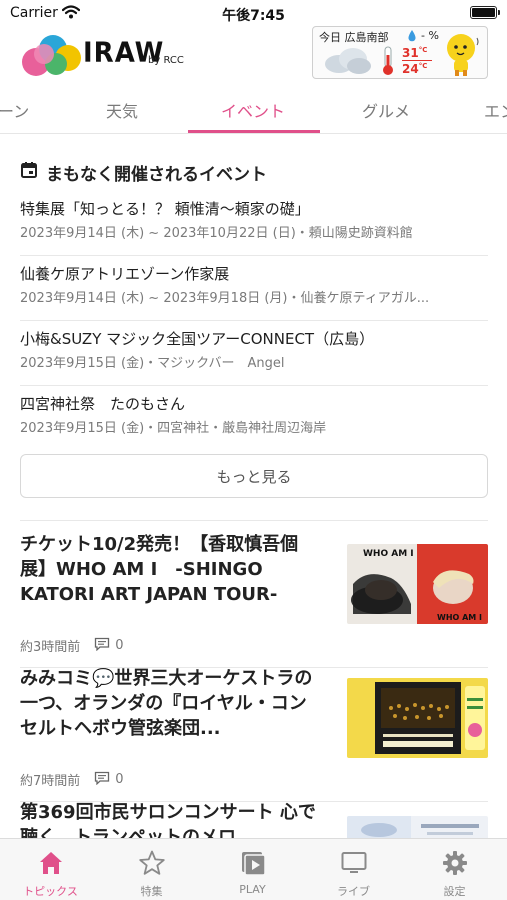 The height and width of the screenshot is (900, 507). I want to click on article-meta: 約3時間前 0, so click(72, 645).